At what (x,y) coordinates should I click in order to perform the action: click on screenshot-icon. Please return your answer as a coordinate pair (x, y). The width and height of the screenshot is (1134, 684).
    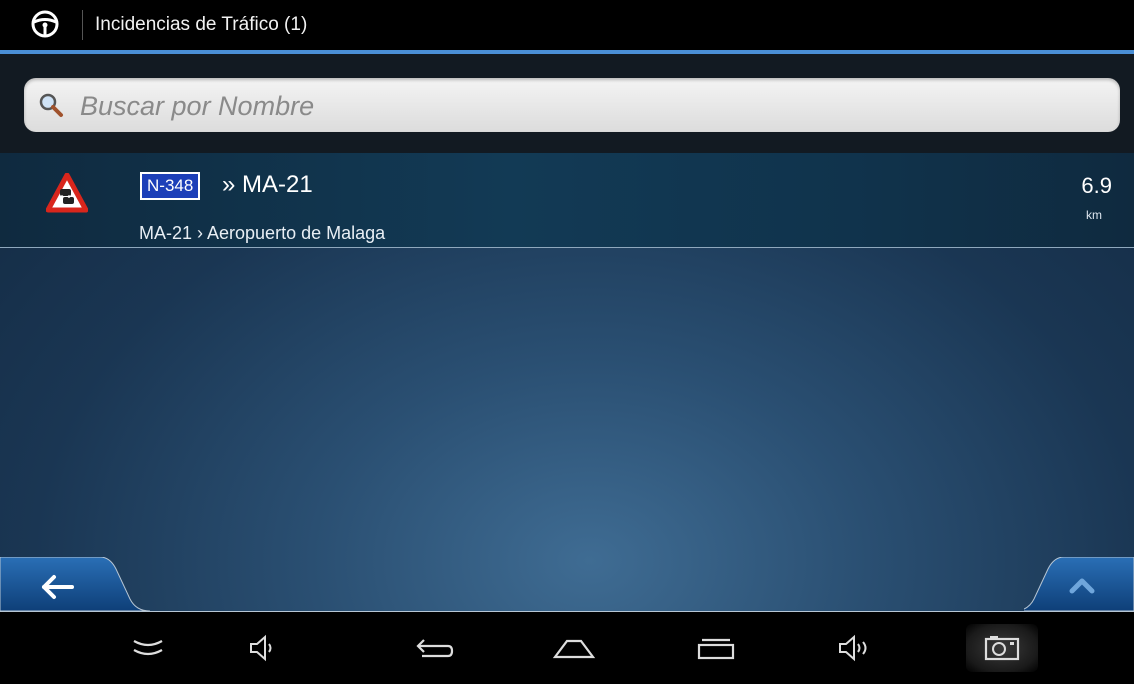
    Looking at the image, I should click on (1002, 648).